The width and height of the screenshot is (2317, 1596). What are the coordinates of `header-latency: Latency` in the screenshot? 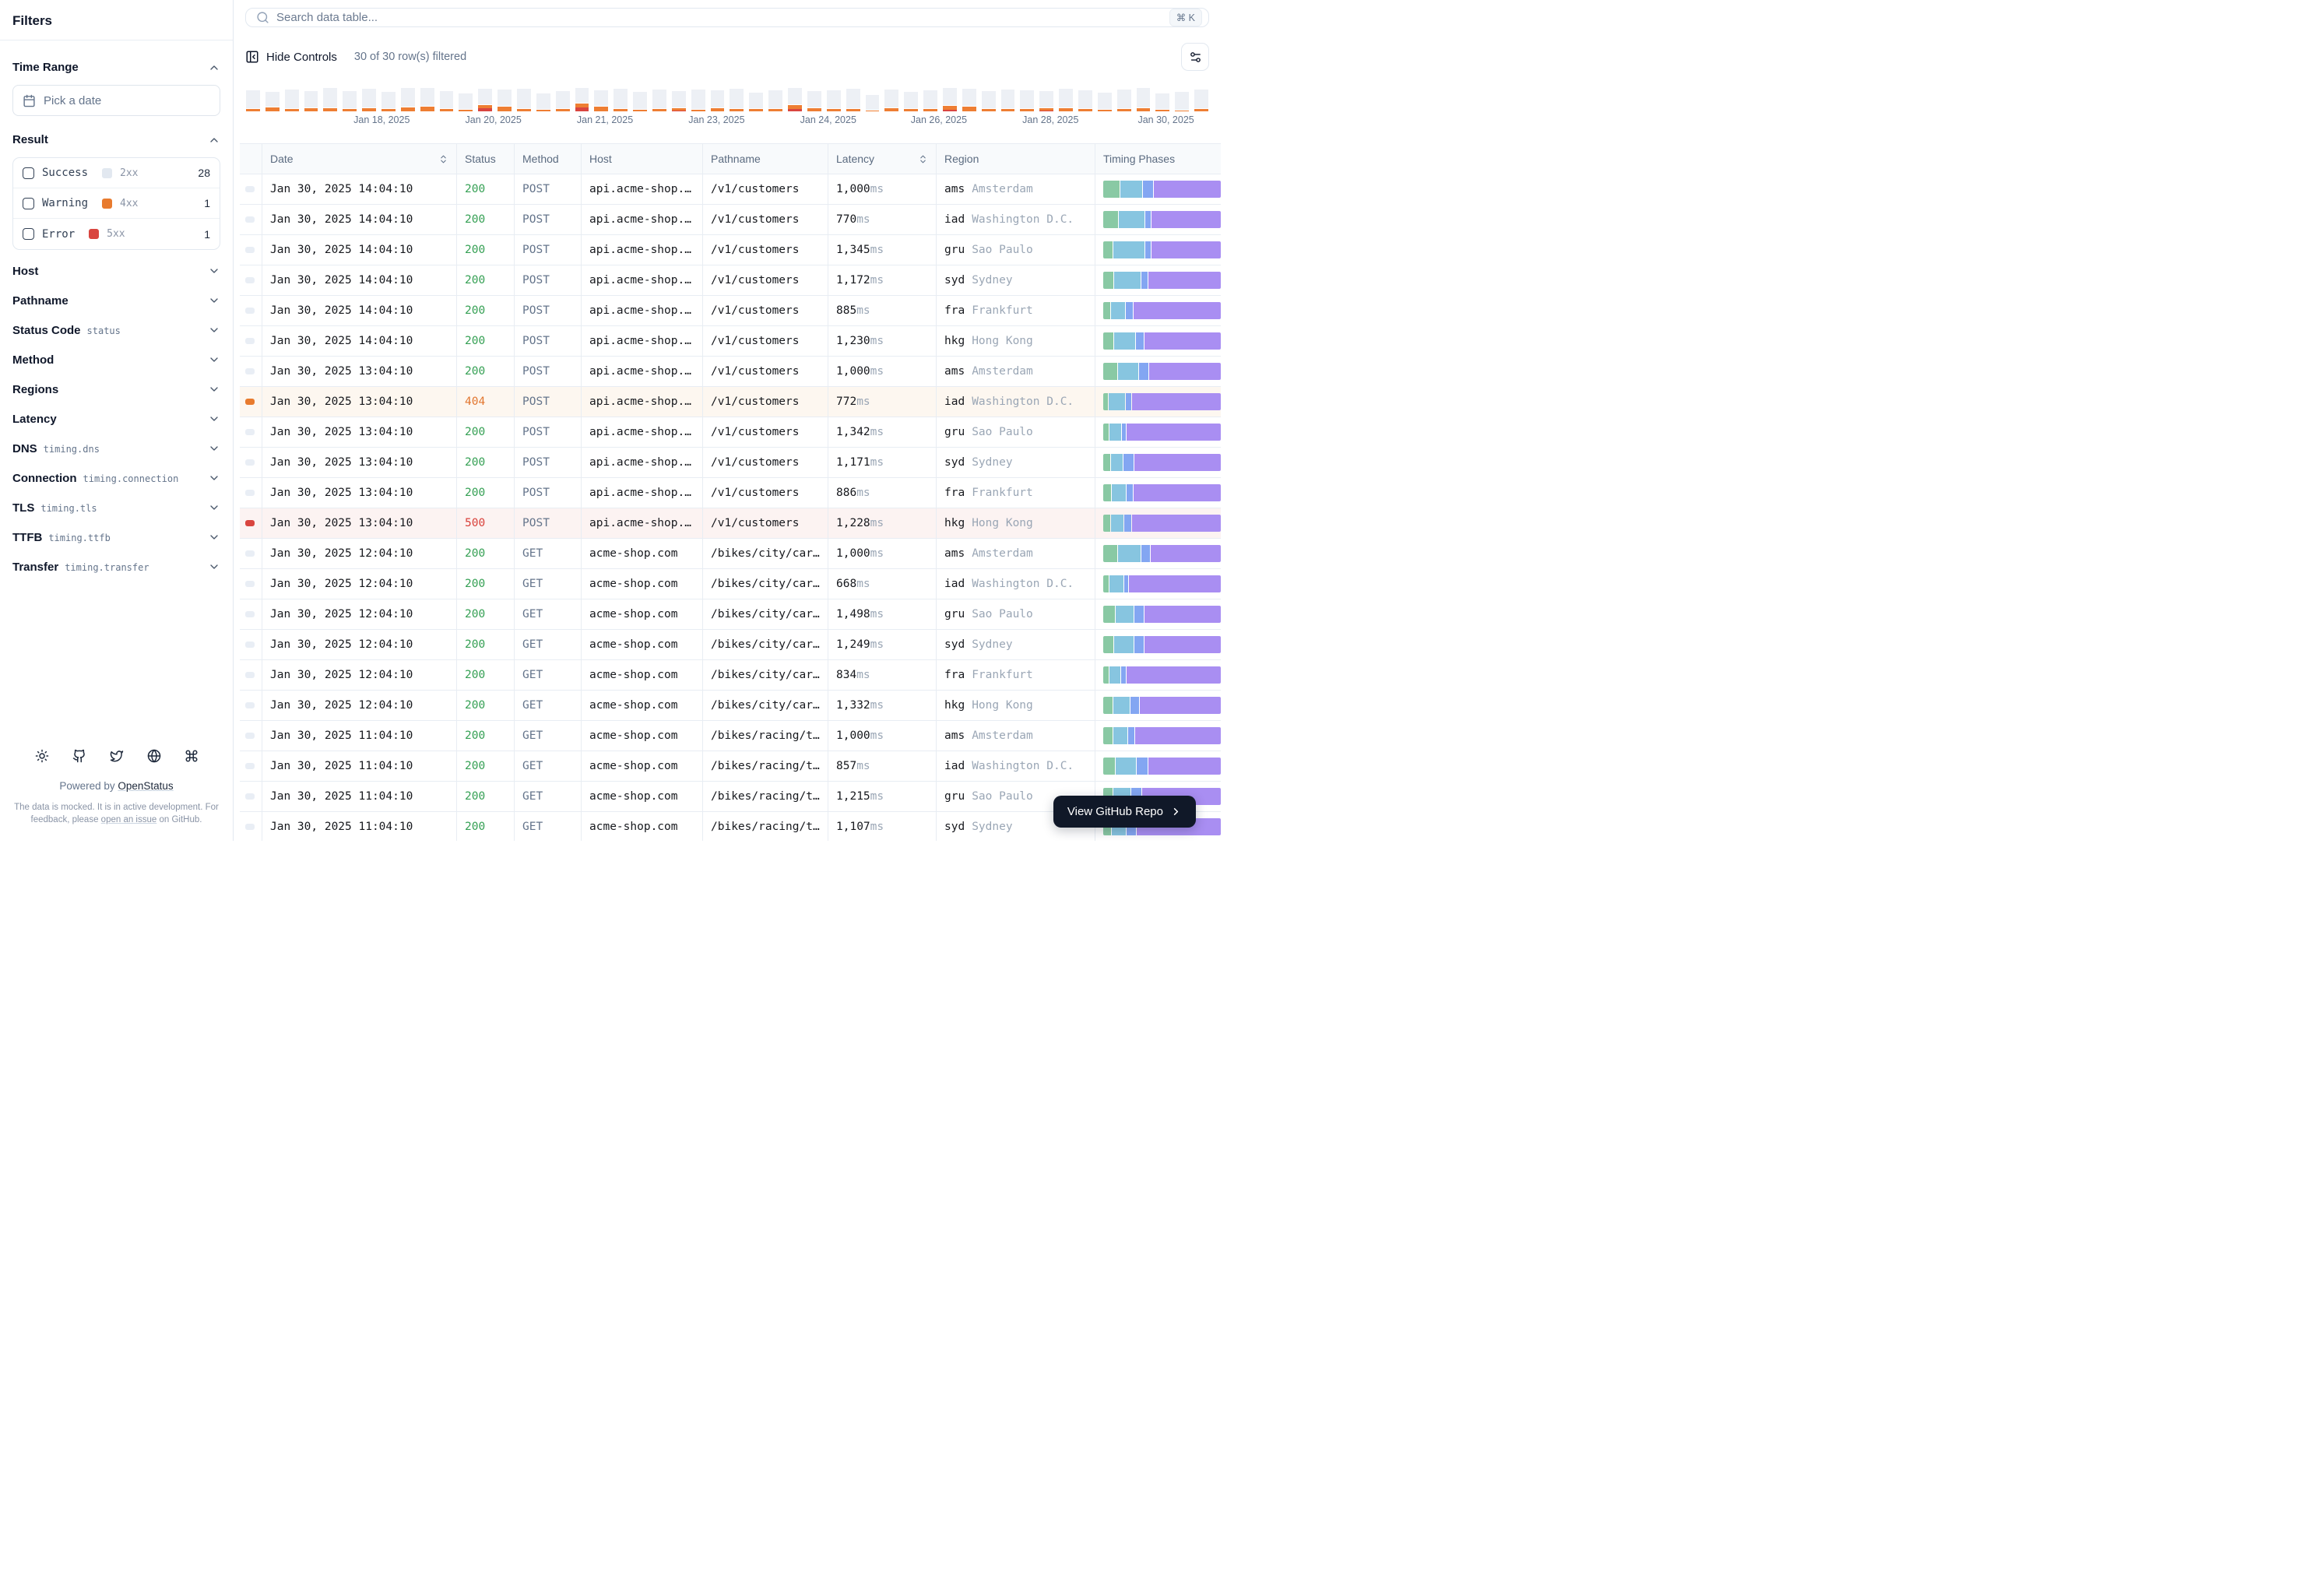 It's located at (882, 159).